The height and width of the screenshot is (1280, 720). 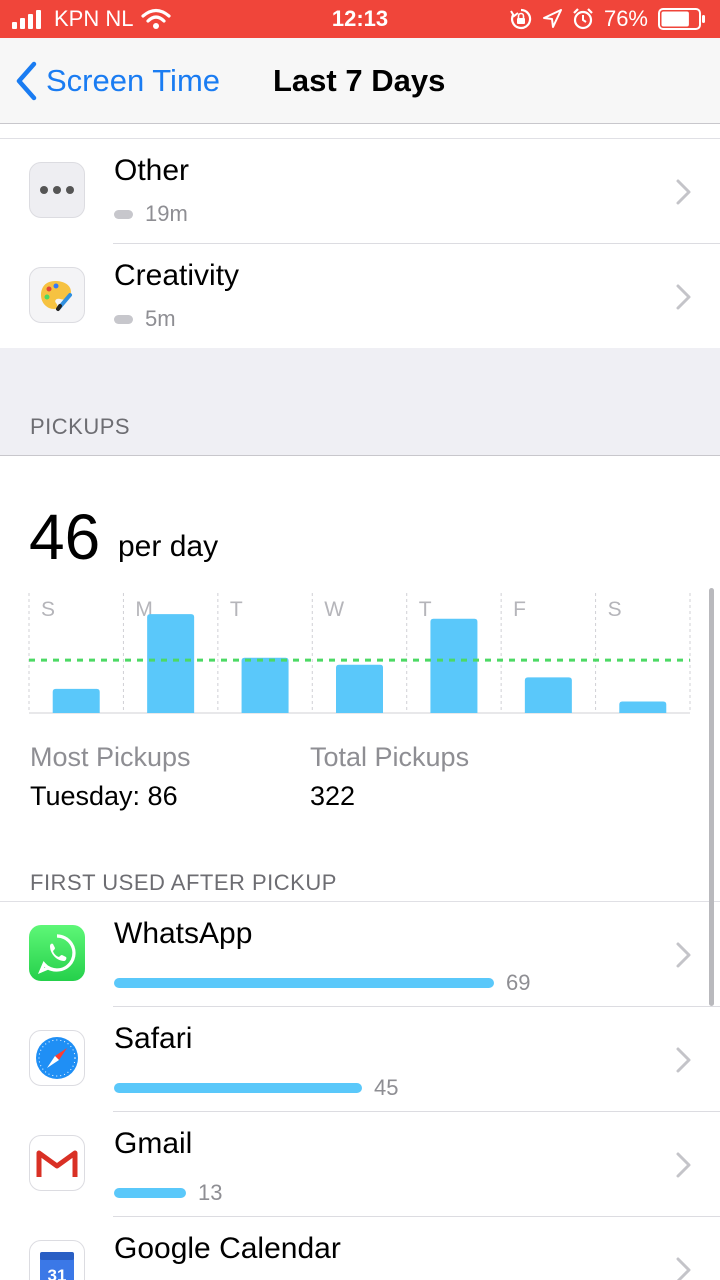 I want to click on navigation-bar: Screen Time Last 7 Days, so click(x=360, y=81).